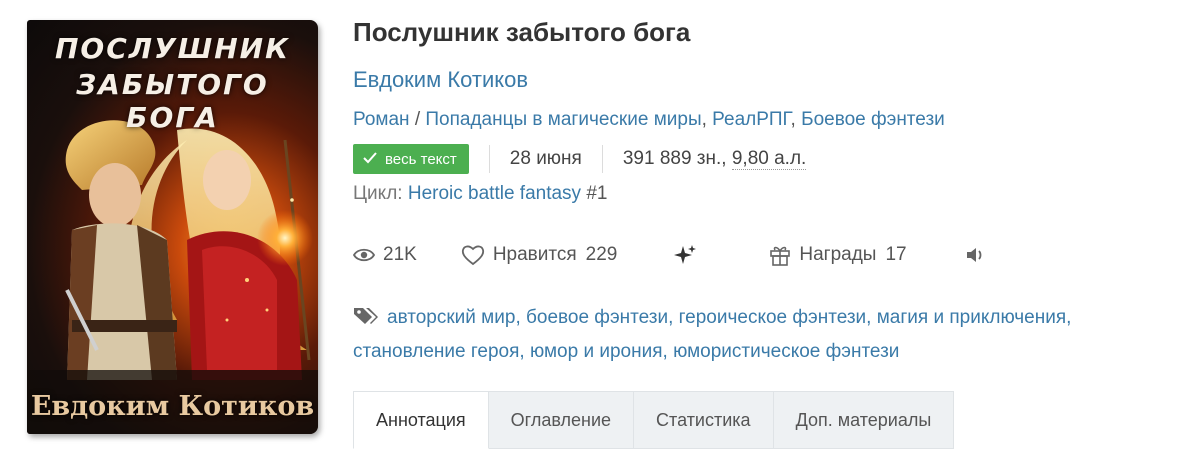 Image resolution: width=1187 pixels, height=455 pixels. I want to click on audio-button, so click(979, 255).